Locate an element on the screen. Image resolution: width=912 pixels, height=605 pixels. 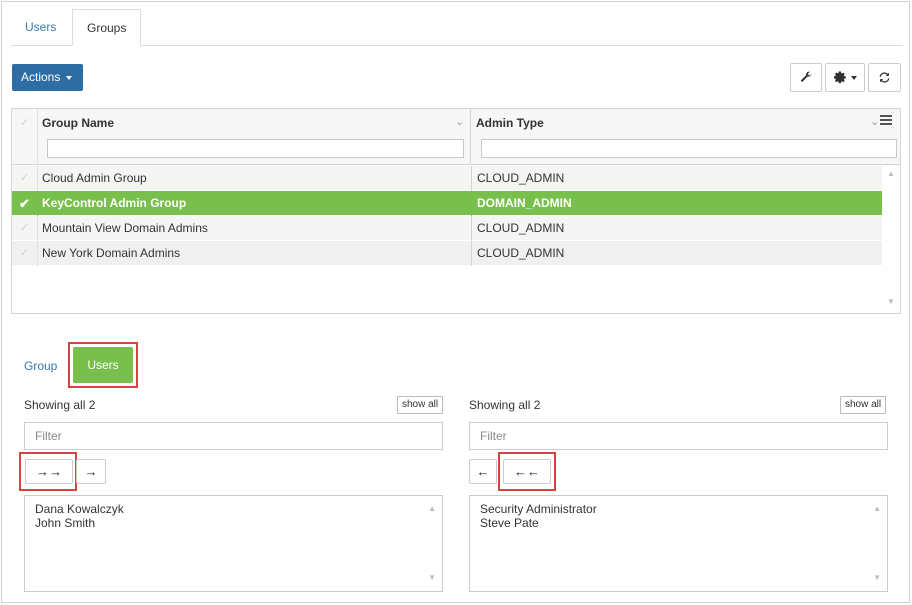
group-name-cell: New York Domain Admins is located at coordinates (111, 253).